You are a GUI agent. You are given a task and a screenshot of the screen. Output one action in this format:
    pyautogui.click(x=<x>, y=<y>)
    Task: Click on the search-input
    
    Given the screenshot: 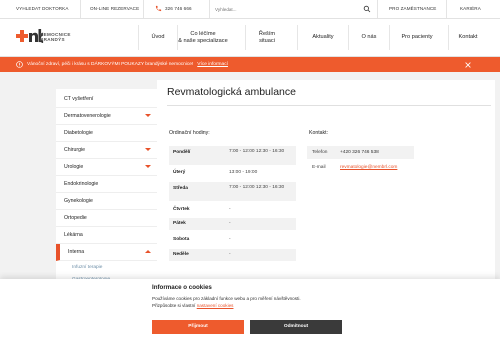 What is the action you would take?
    pyautogui.click(x=290, y=9)
    